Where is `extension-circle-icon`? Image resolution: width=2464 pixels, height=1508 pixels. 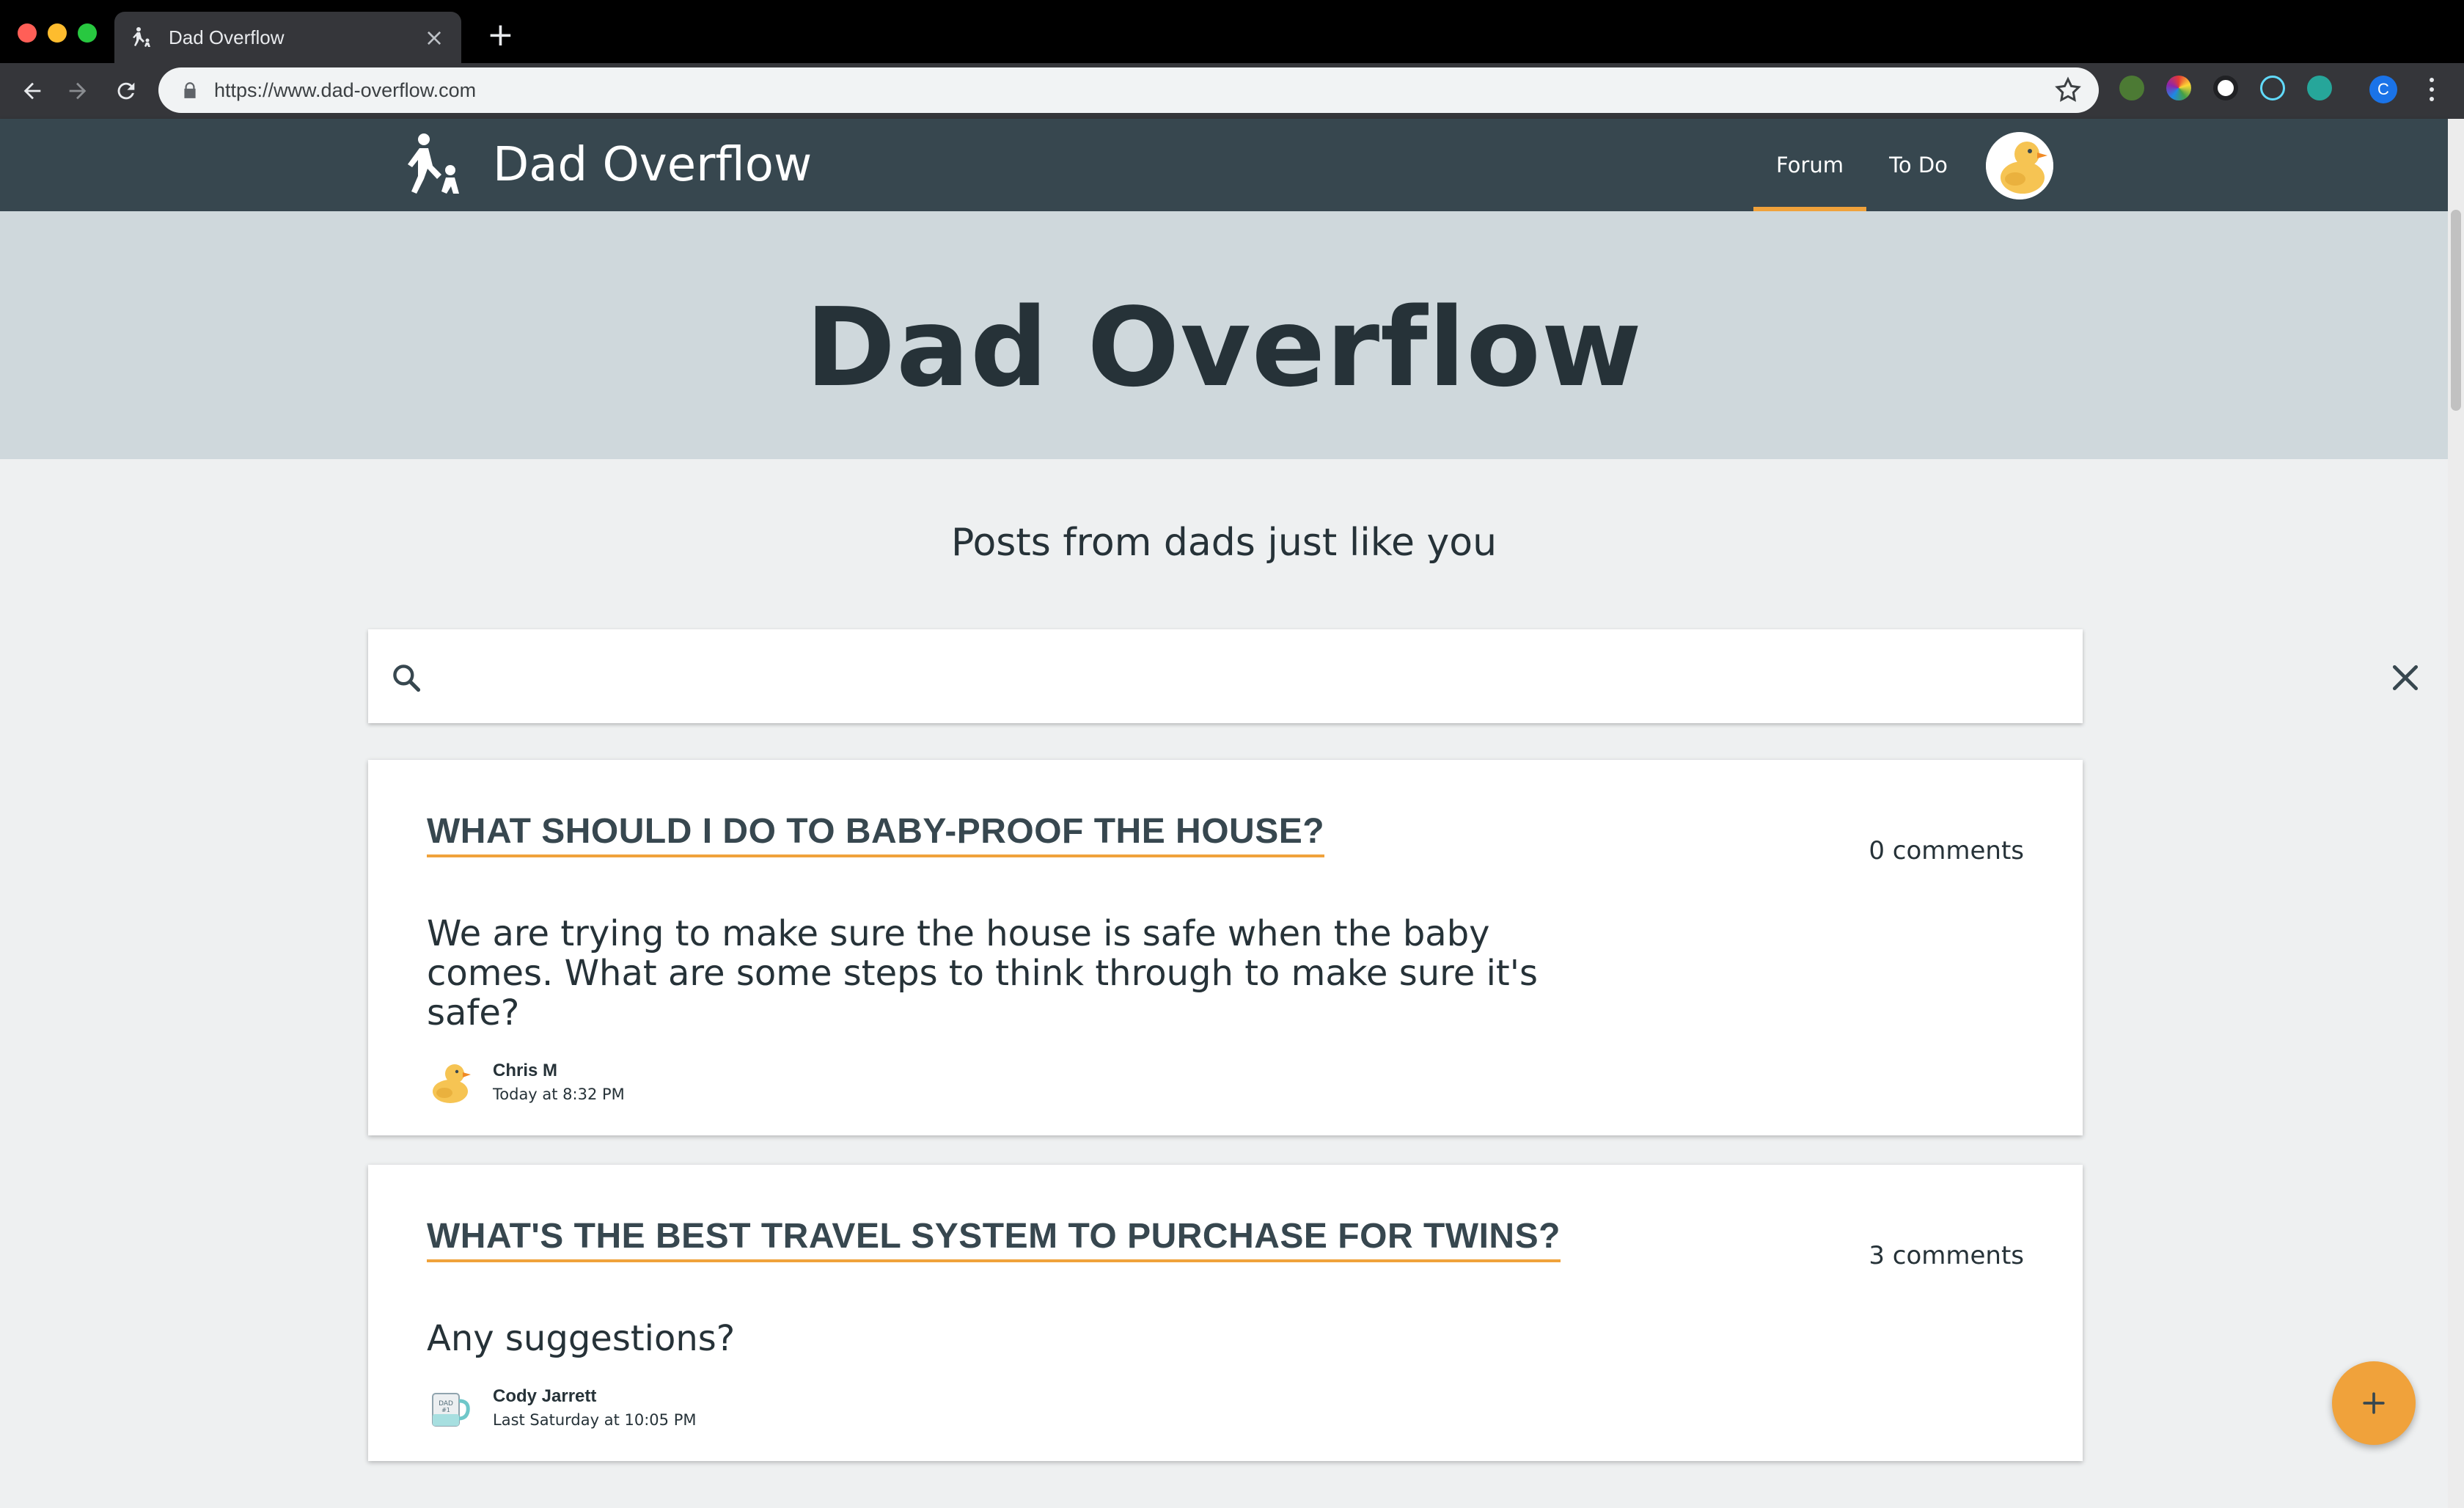
extension-circle-icon is located at coordinates (2225, 88).